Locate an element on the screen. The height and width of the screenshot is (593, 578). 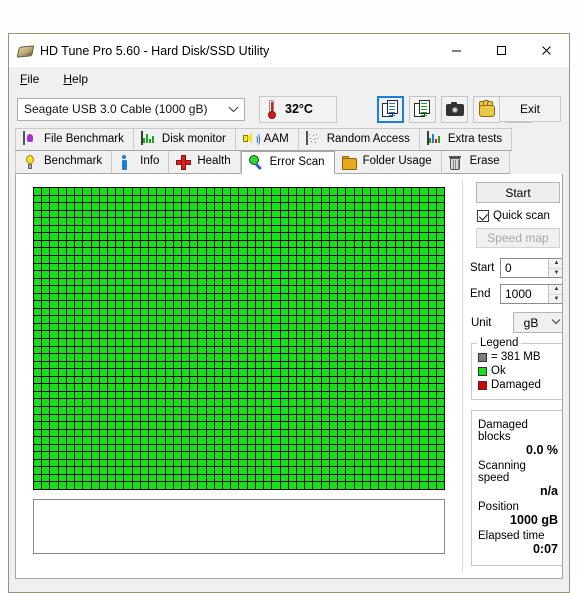
start-stepper-down: ▼ is located at coordinates (555, 272).